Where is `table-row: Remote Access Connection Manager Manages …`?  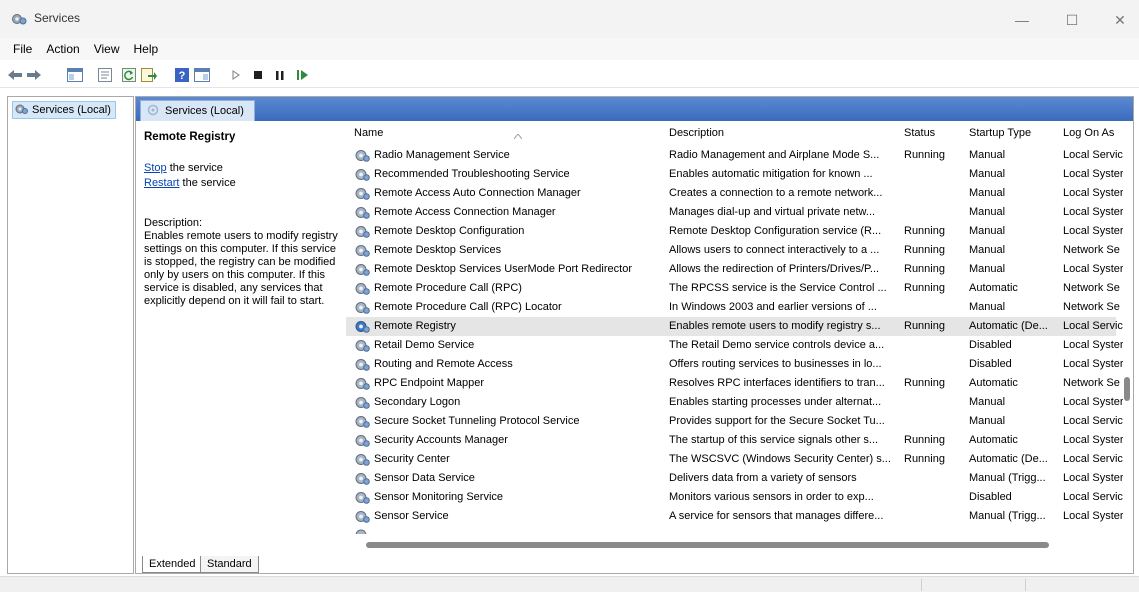
table-row: Remote Access Connection Manager Manages … is located at coordinates (734, 212).